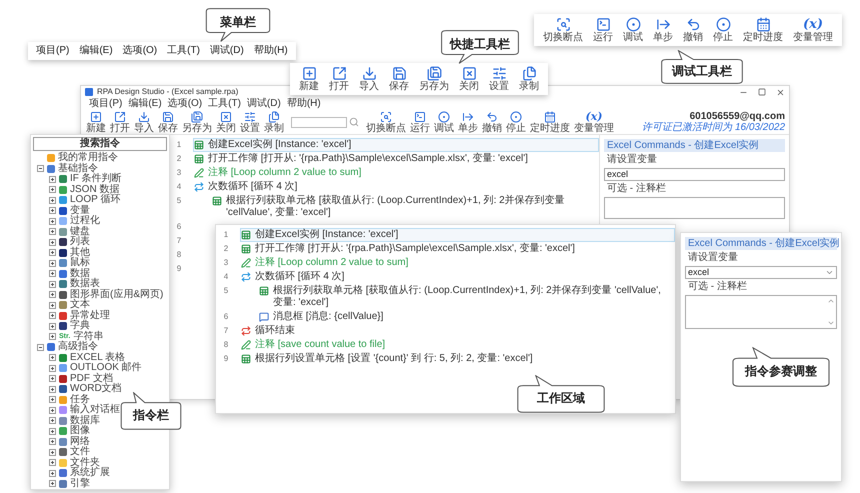 The height and width of the screenshot is (493, 860). What do you see at coordinates (457, 359) in the screenshot?
I see `code-line: 根据行列设置单元格 [设置 '{count}' 到 行: 5, 列: 2, 变量: 'excel']` at bounding box center [457, 359].